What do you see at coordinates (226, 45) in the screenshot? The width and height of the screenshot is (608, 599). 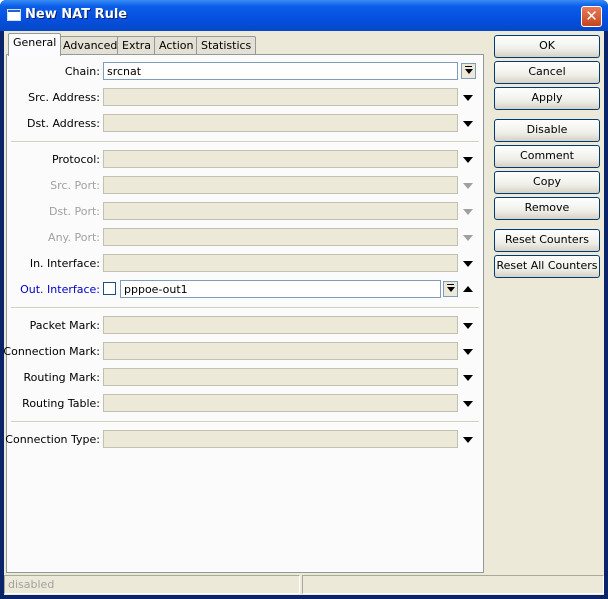 I see `tab-statistics: Statistics` at bounding box center [226, 45].